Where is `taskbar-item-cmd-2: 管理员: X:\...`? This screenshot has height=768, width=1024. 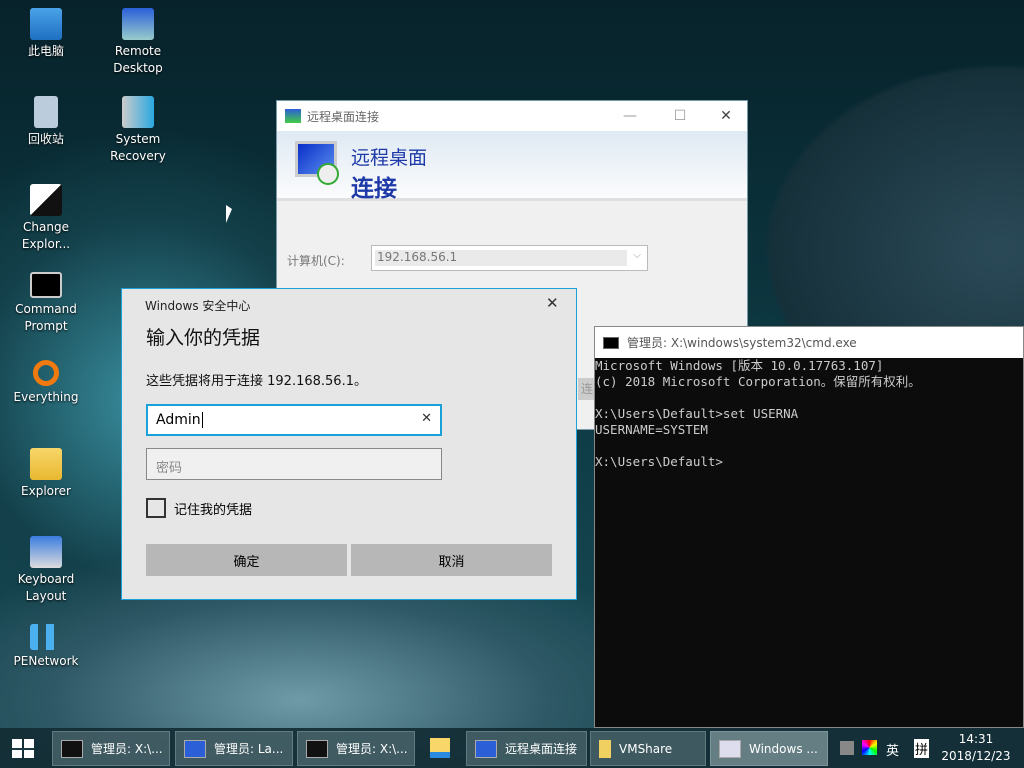
taskbar-item-cmd-2: 管理员: X:\... is located at coordinates (356, 748).